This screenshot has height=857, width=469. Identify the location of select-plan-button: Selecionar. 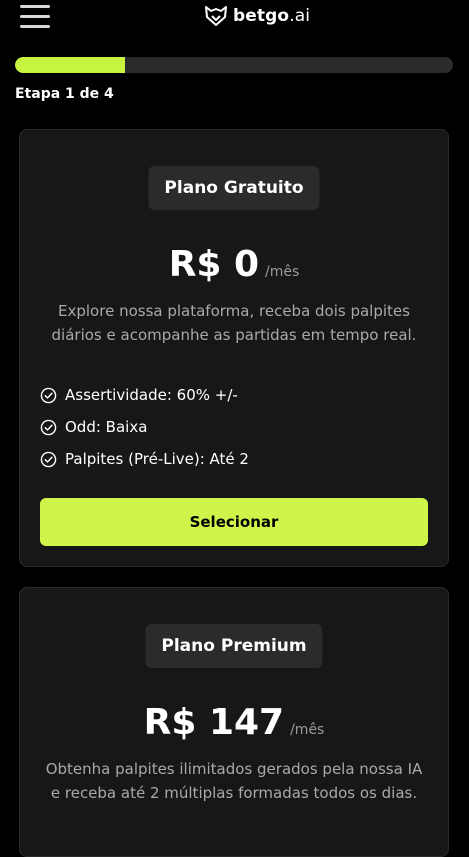
(234, 522).